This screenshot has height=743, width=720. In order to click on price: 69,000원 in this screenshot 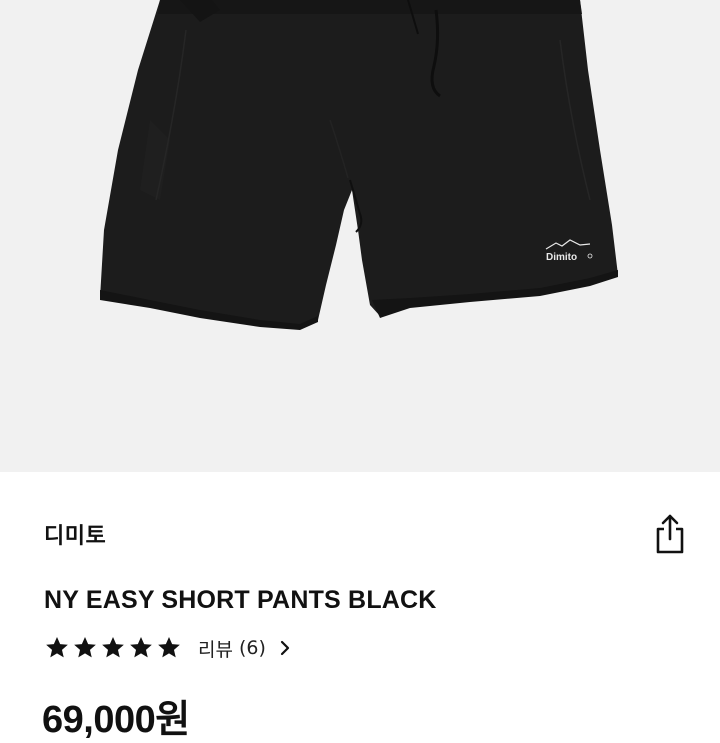, I will do `click(116, 720)`.